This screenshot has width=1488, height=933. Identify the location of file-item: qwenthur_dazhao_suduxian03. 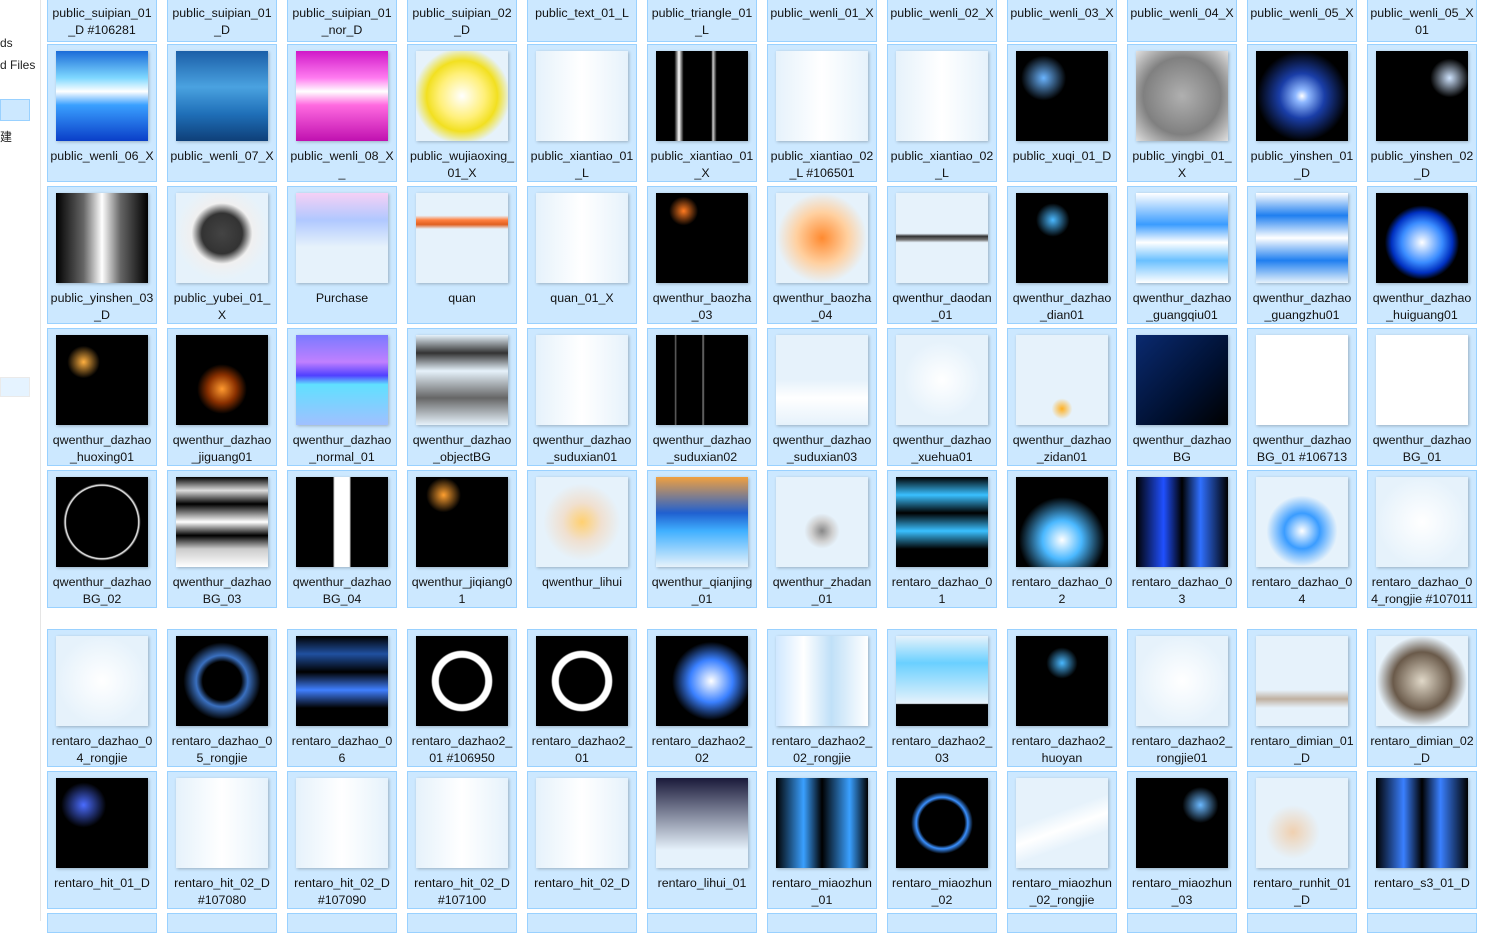
(822, 397).